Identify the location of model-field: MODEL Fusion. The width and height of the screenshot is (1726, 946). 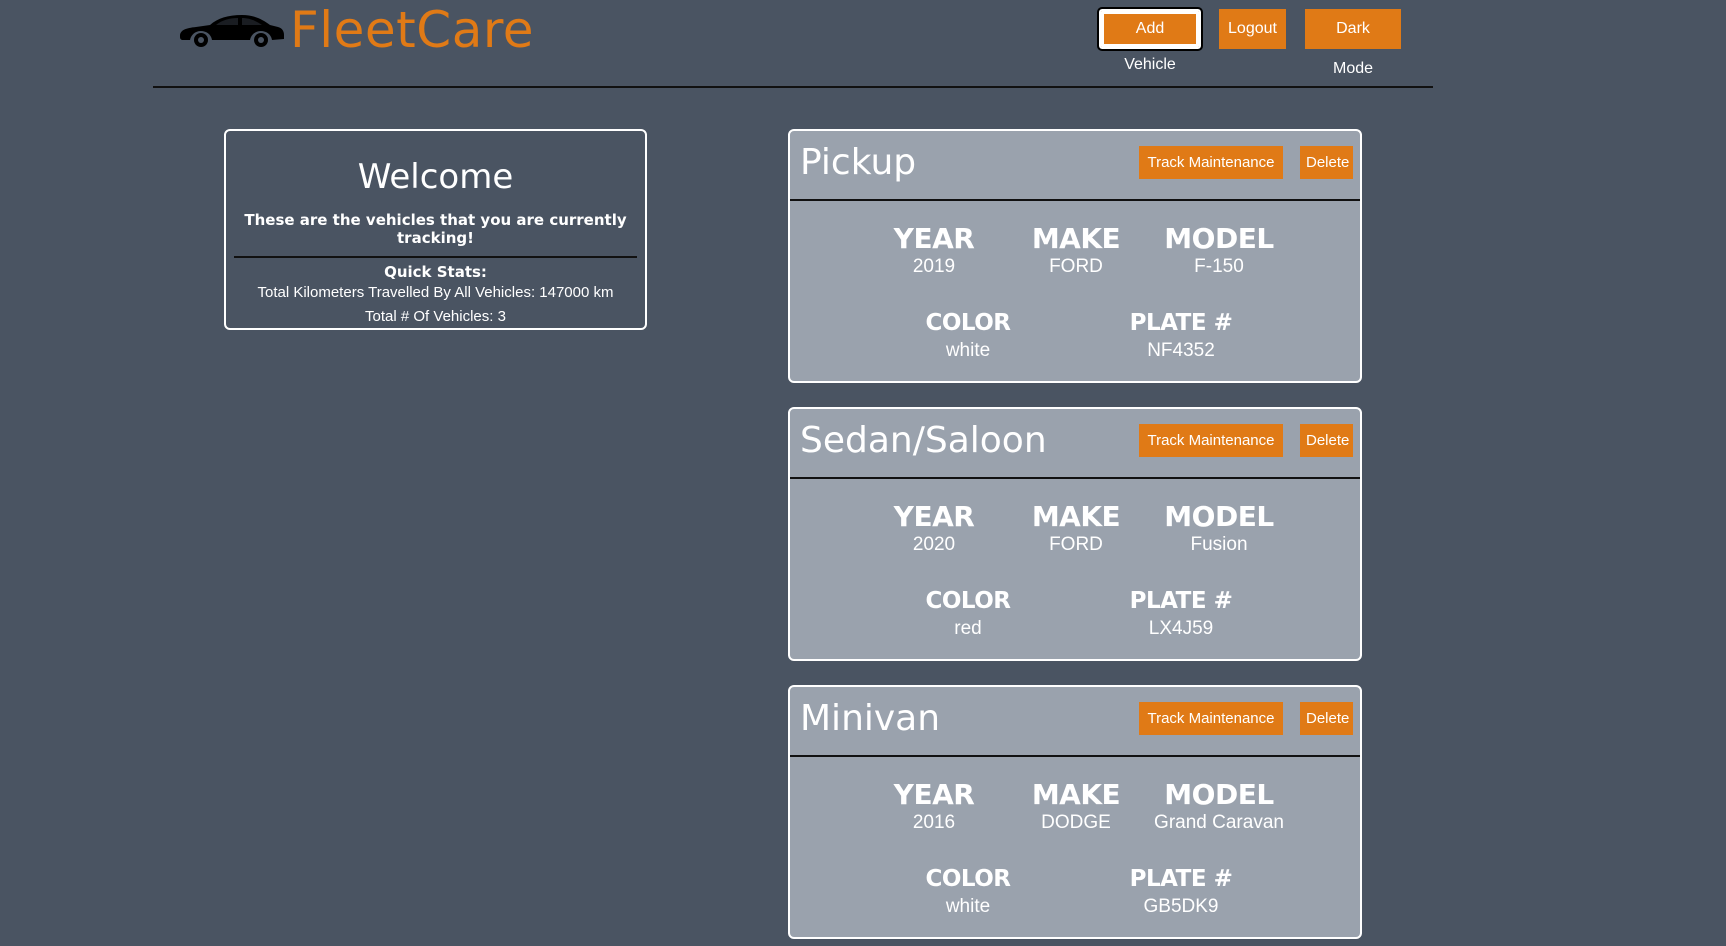
(1219, 529).